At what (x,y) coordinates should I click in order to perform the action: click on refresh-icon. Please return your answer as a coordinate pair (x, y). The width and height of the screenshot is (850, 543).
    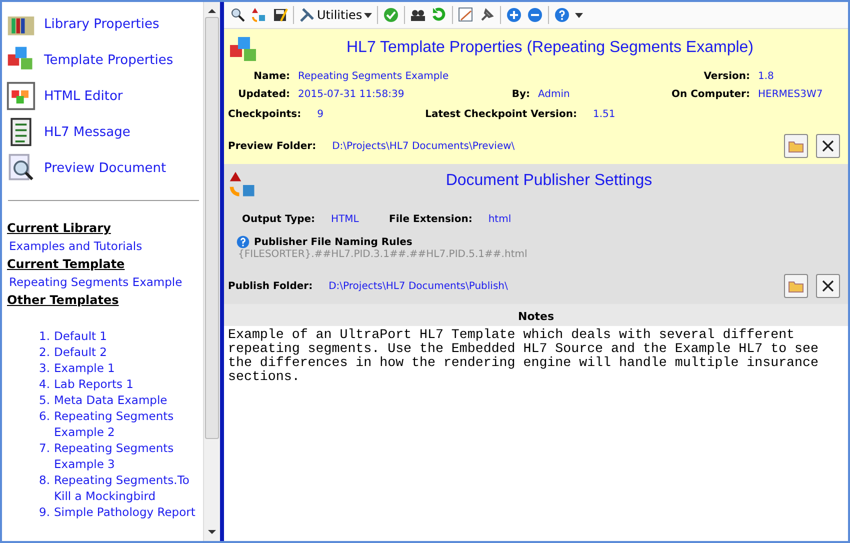
    Looking at the image, I should click on (439, 15).